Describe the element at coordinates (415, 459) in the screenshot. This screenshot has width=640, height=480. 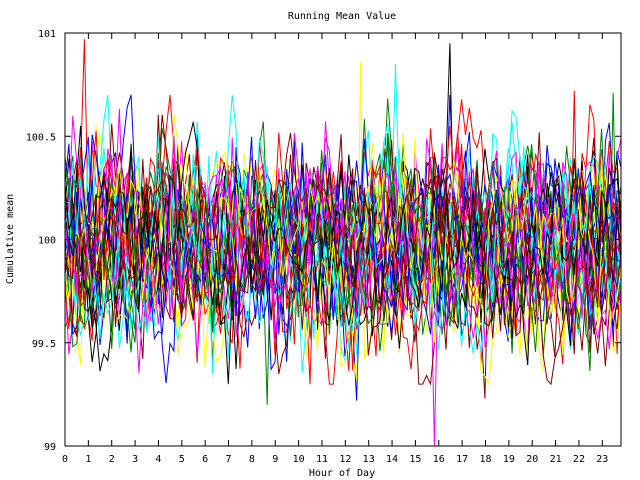
I see `x-tick-label: 15` at that location.